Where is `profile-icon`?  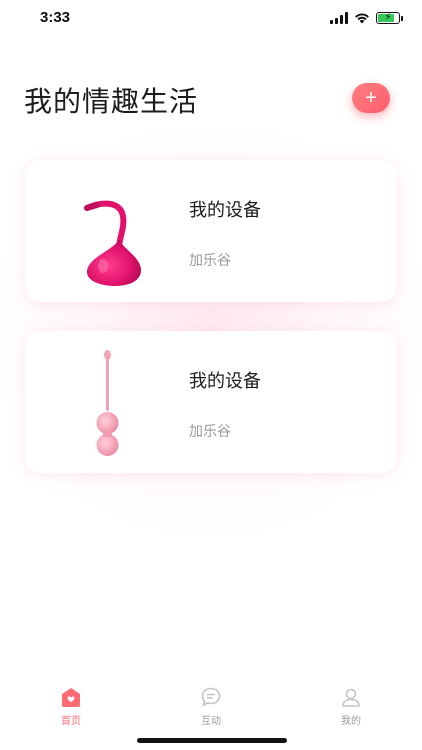 profile-icon is located at coordinates (351, 697).